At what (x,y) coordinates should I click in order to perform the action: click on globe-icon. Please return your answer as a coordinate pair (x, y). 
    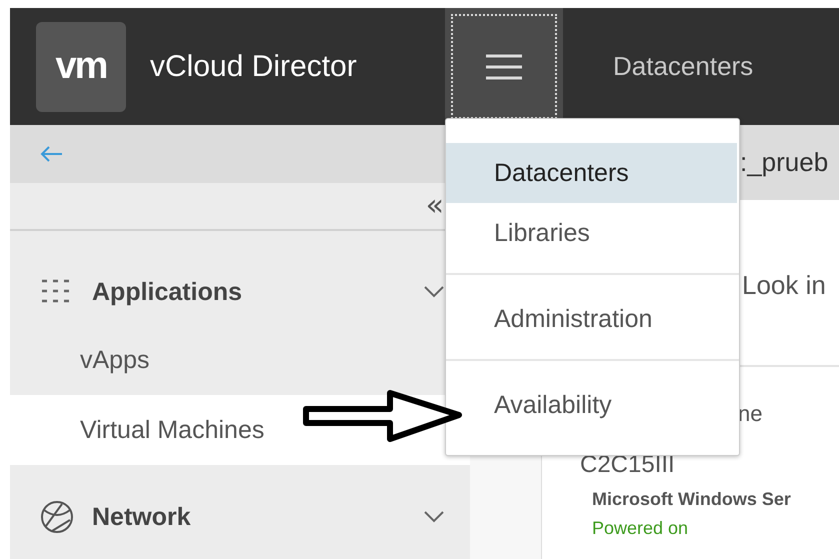
    Looking at the image, I should click on (57, 517).